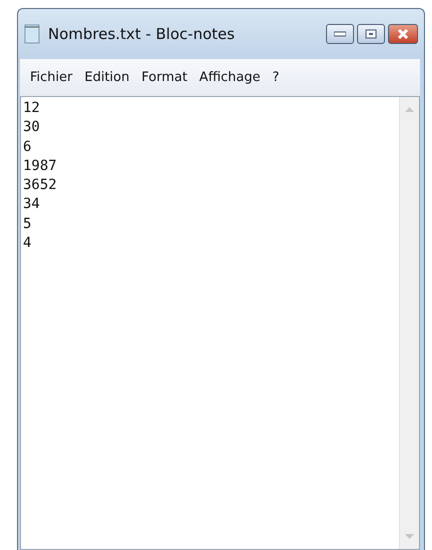 Image resolution: width=432 pixels, height=550 pixels. Describe the element at coordinates (142, 34) in the screenshot. I see `window-title: Nombres.txt - Bloc-notes` at that location.